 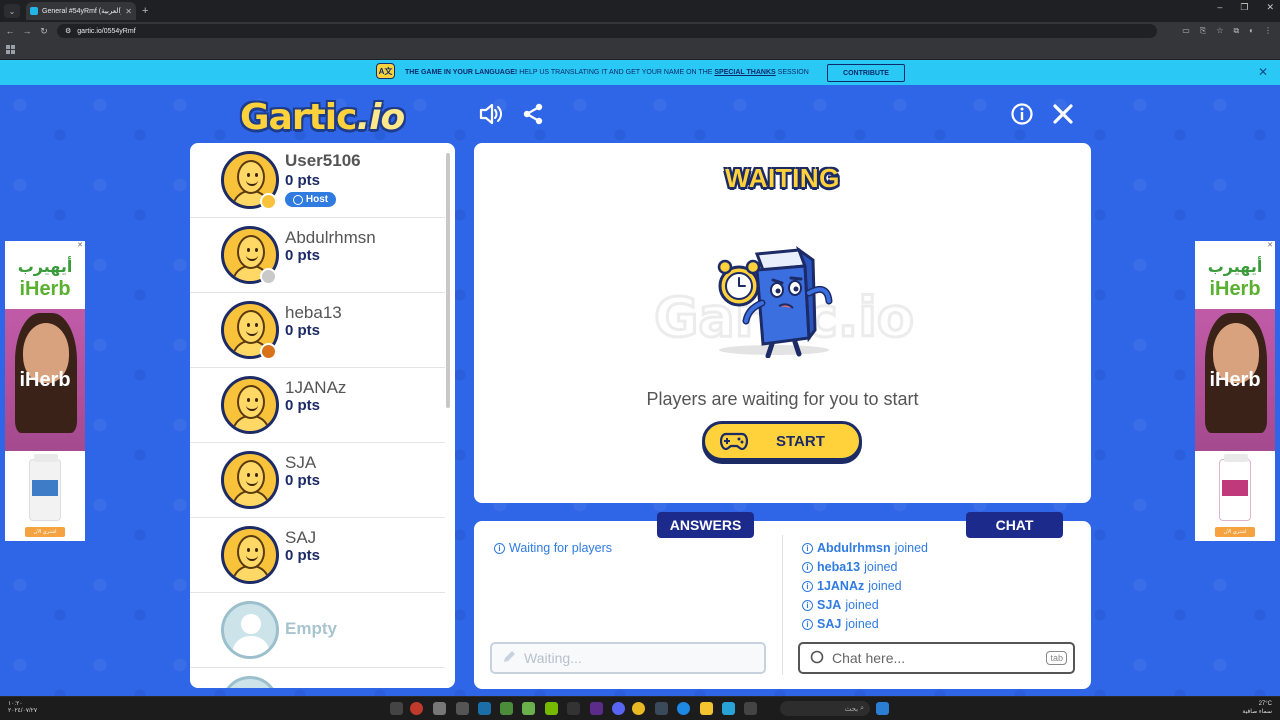 What do you see at coordinates (800, 441) in the screenshot?
I see `start-button-label: START` at bounding box center [800, 441].